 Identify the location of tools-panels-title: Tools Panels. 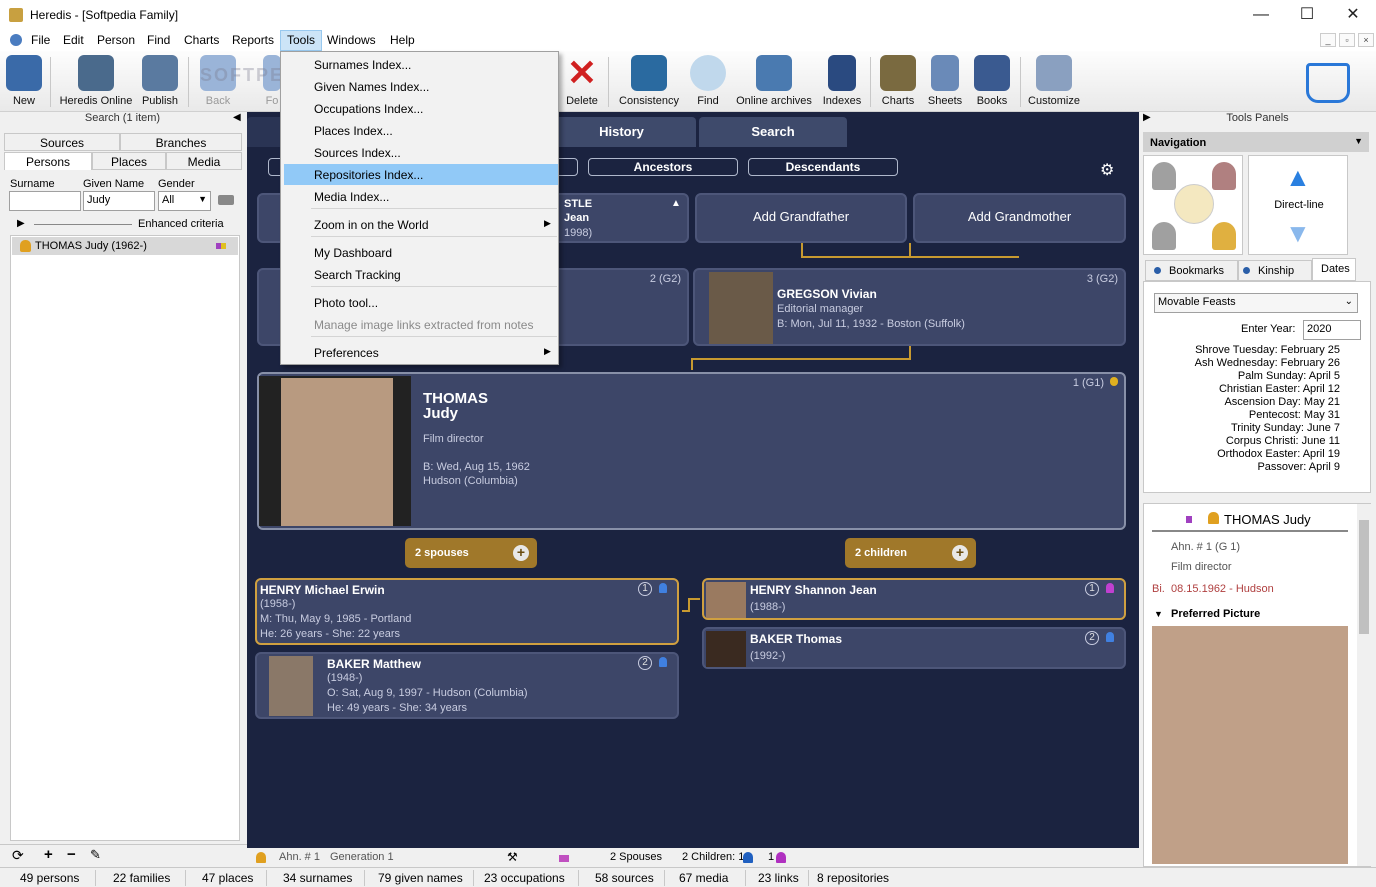
(1257, 118).